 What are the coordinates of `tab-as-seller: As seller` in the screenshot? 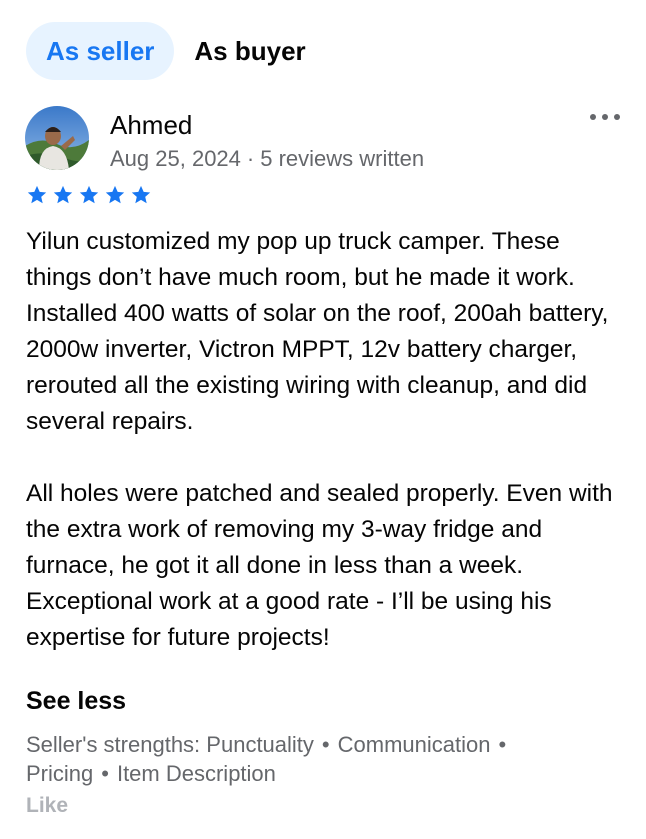 It's located at (100, 51).